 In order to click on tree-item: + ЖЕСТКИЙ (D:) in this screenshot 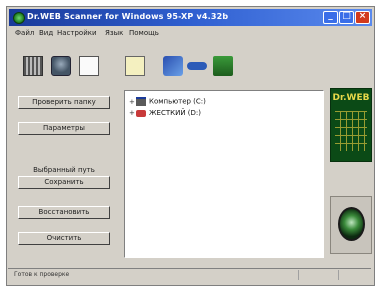, I will do `click(165, 114)`.